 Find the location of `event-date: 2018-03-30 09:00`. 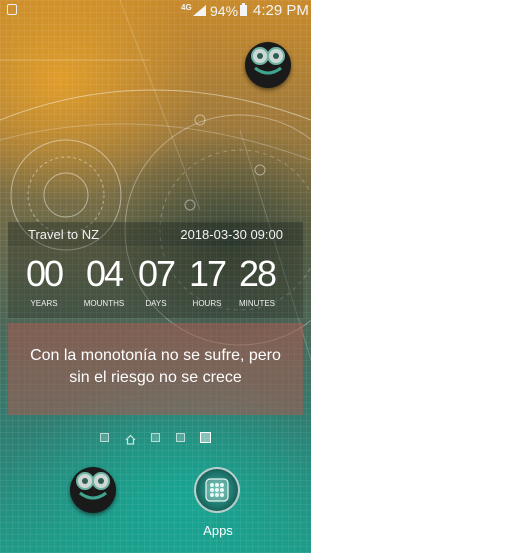

event-date: 2018-03-30 09:00 is located at coordinates (231, 234).